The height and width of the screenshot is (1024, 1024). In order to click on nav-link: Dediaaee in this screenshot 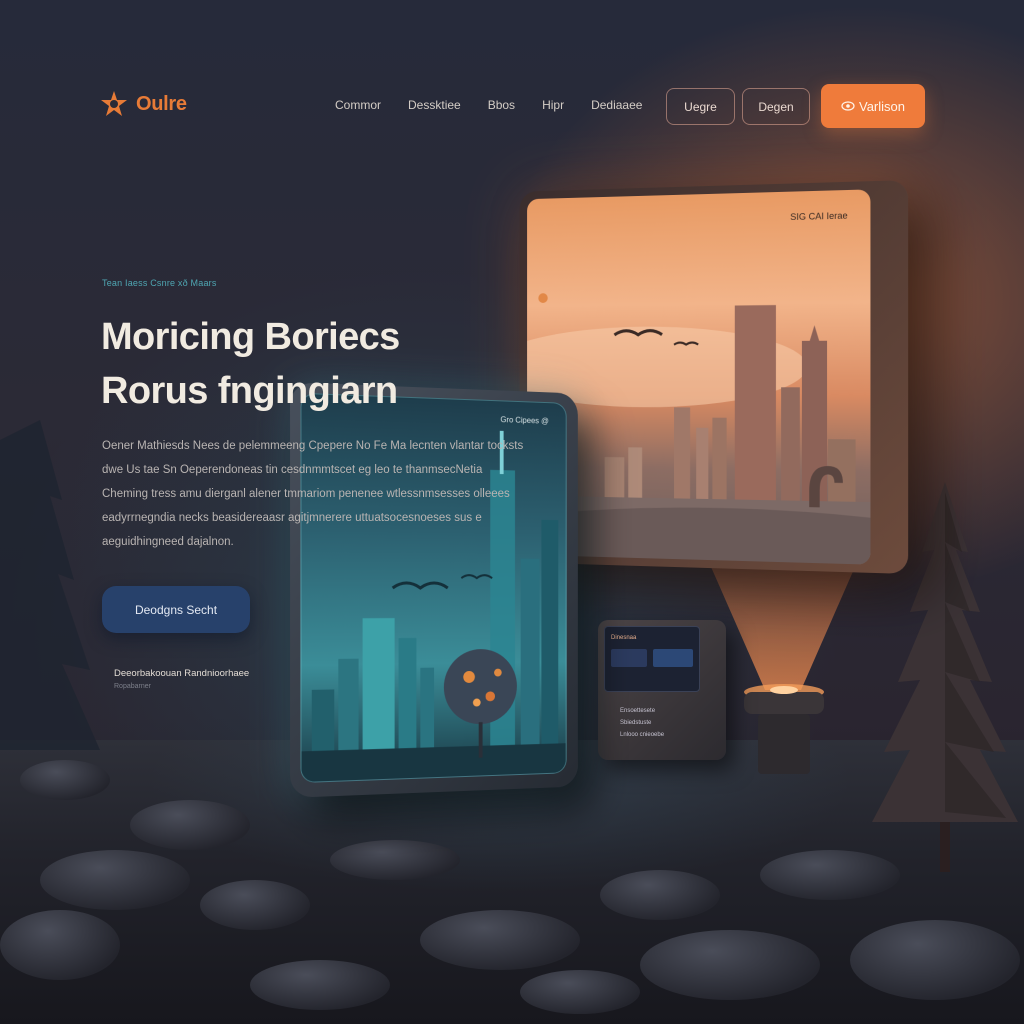, I will do `click(616, 105)`.